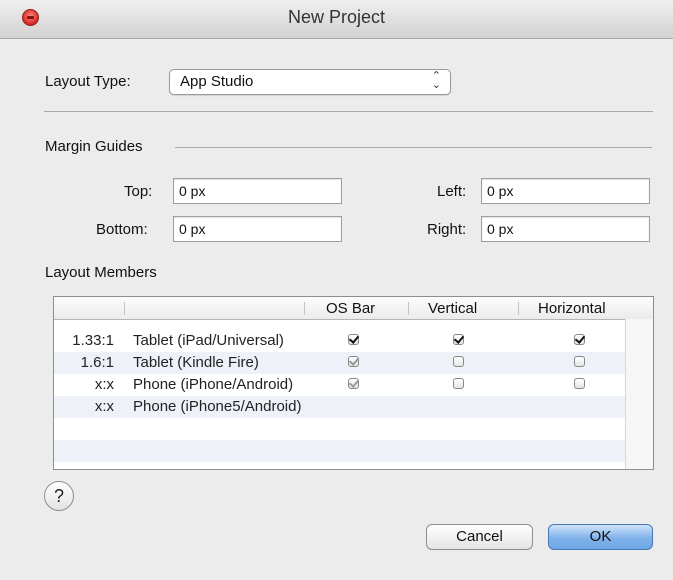 The width and height of the screenshot is (673, 580). I want to click on window-title: New Project, so click(336, 17).